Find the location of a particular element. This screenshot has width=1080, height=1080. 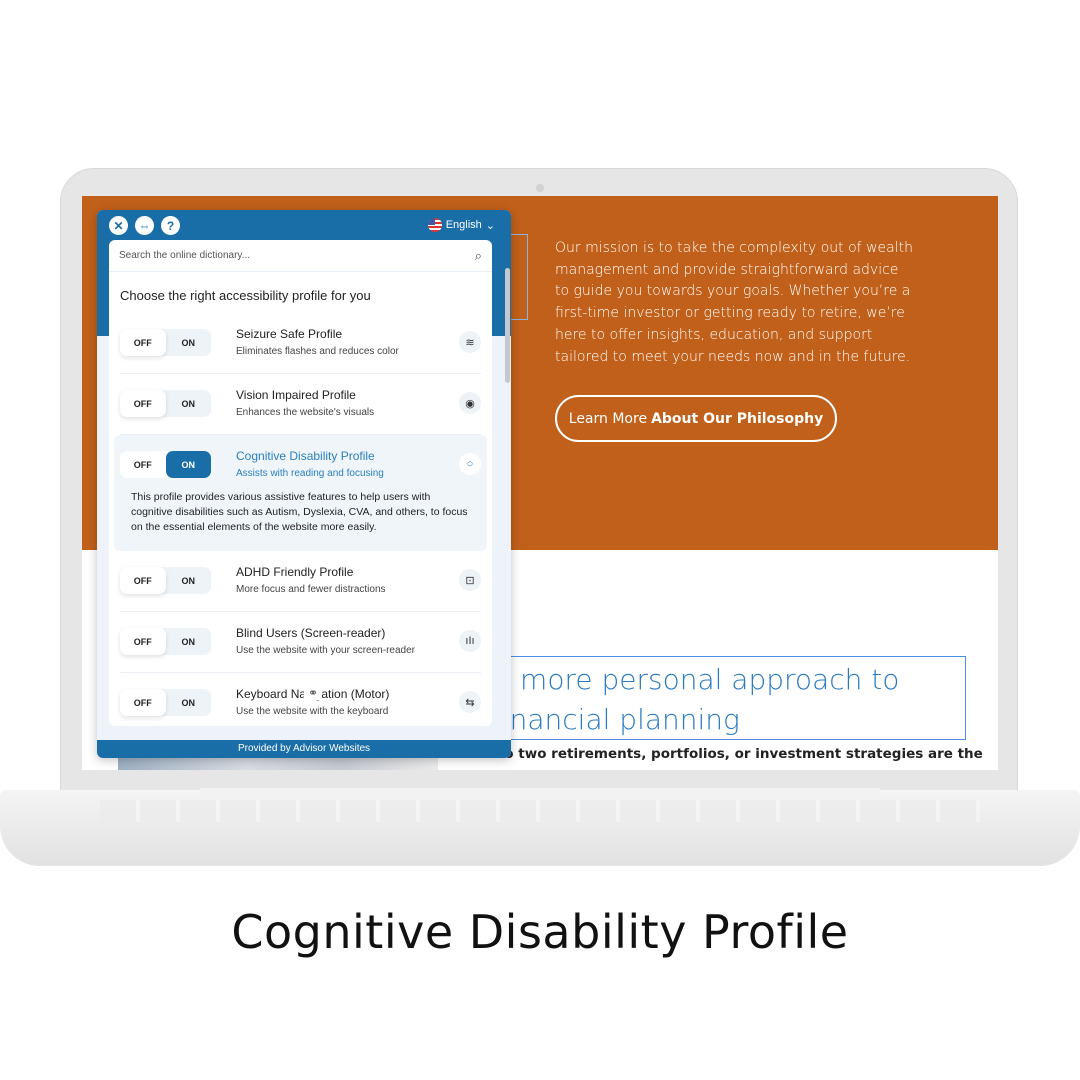

caption: Cognitive Disability Profile is located at coordinates (540, 932).